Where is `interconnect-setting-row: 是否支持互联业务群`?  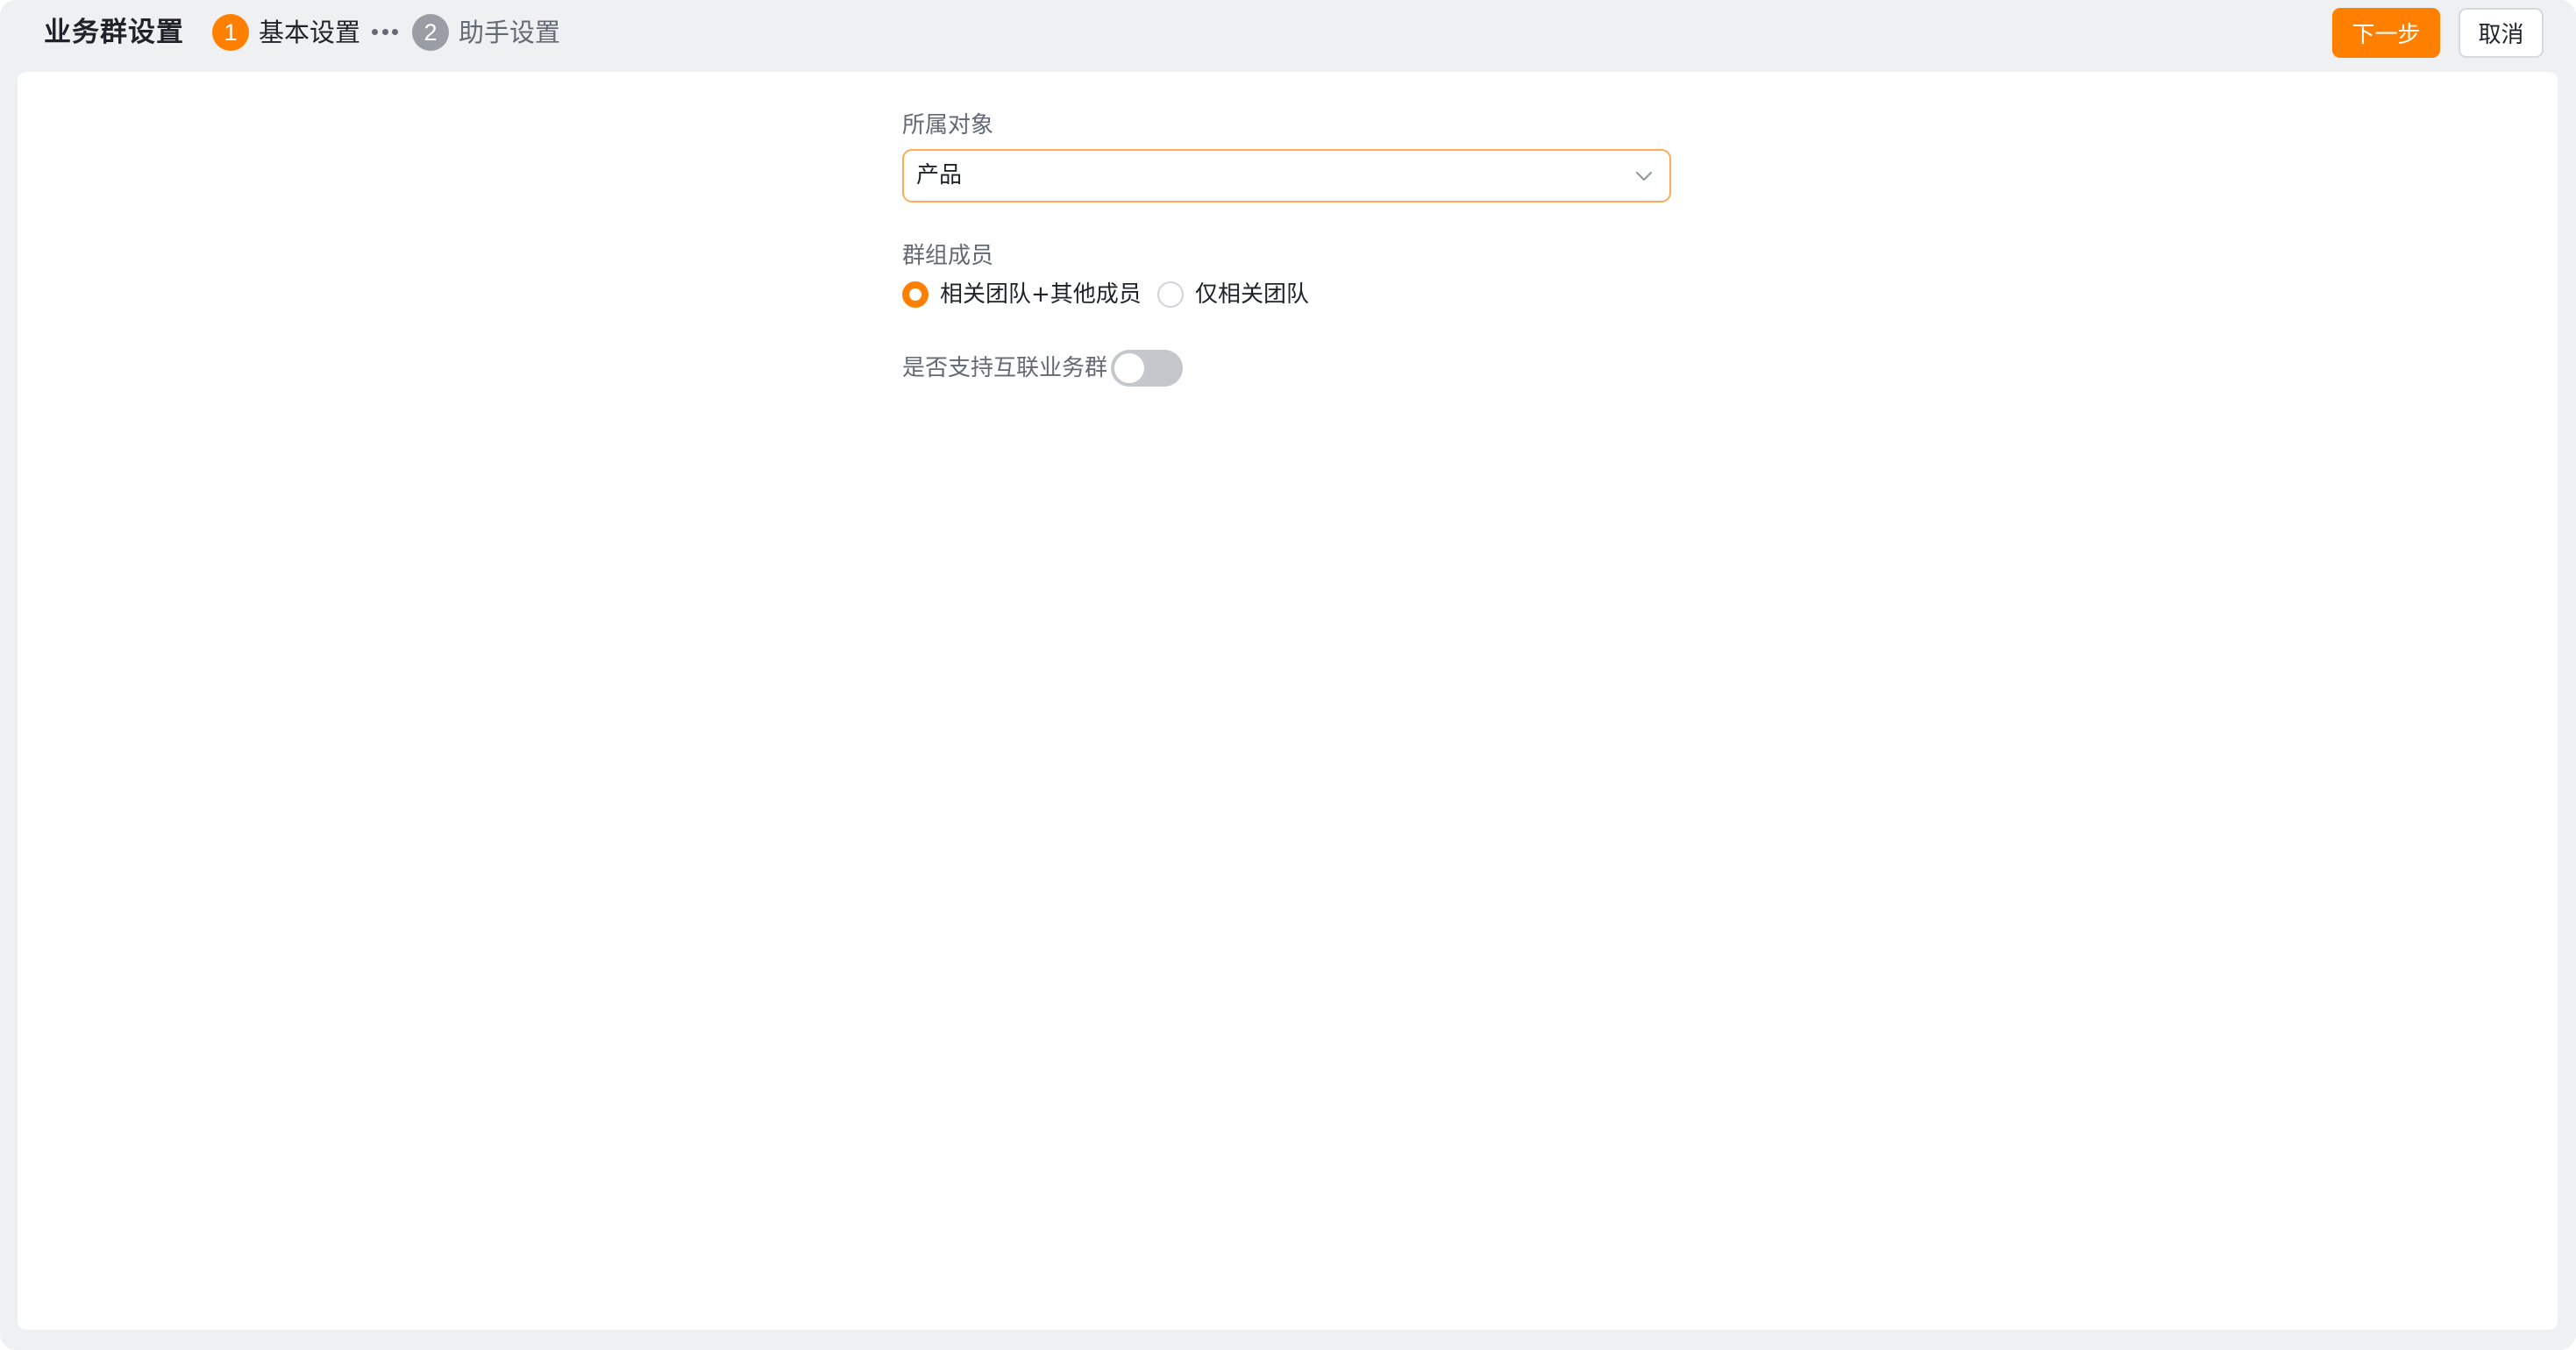 interconnect-setting-row: 是否支持互联业务群 is located at coordinates (1043, 369).